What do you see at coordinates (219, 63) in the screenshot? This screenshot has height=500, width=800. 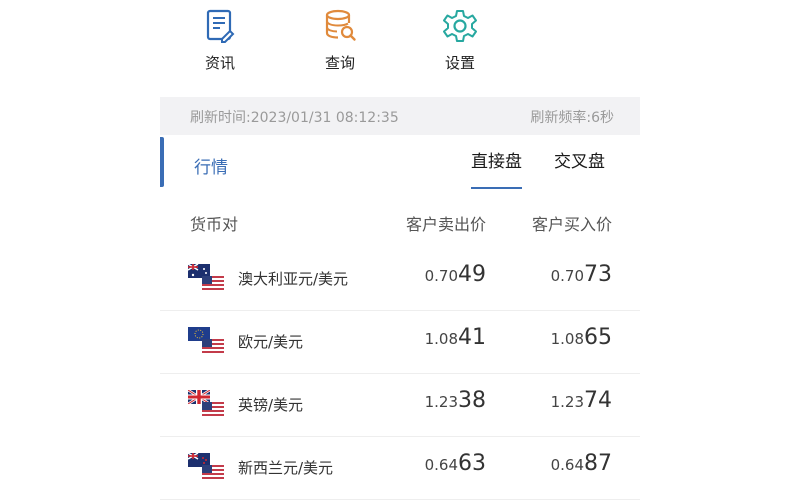 I see `nav-item-news-label: 资讯` at bounding box center [219, 63].